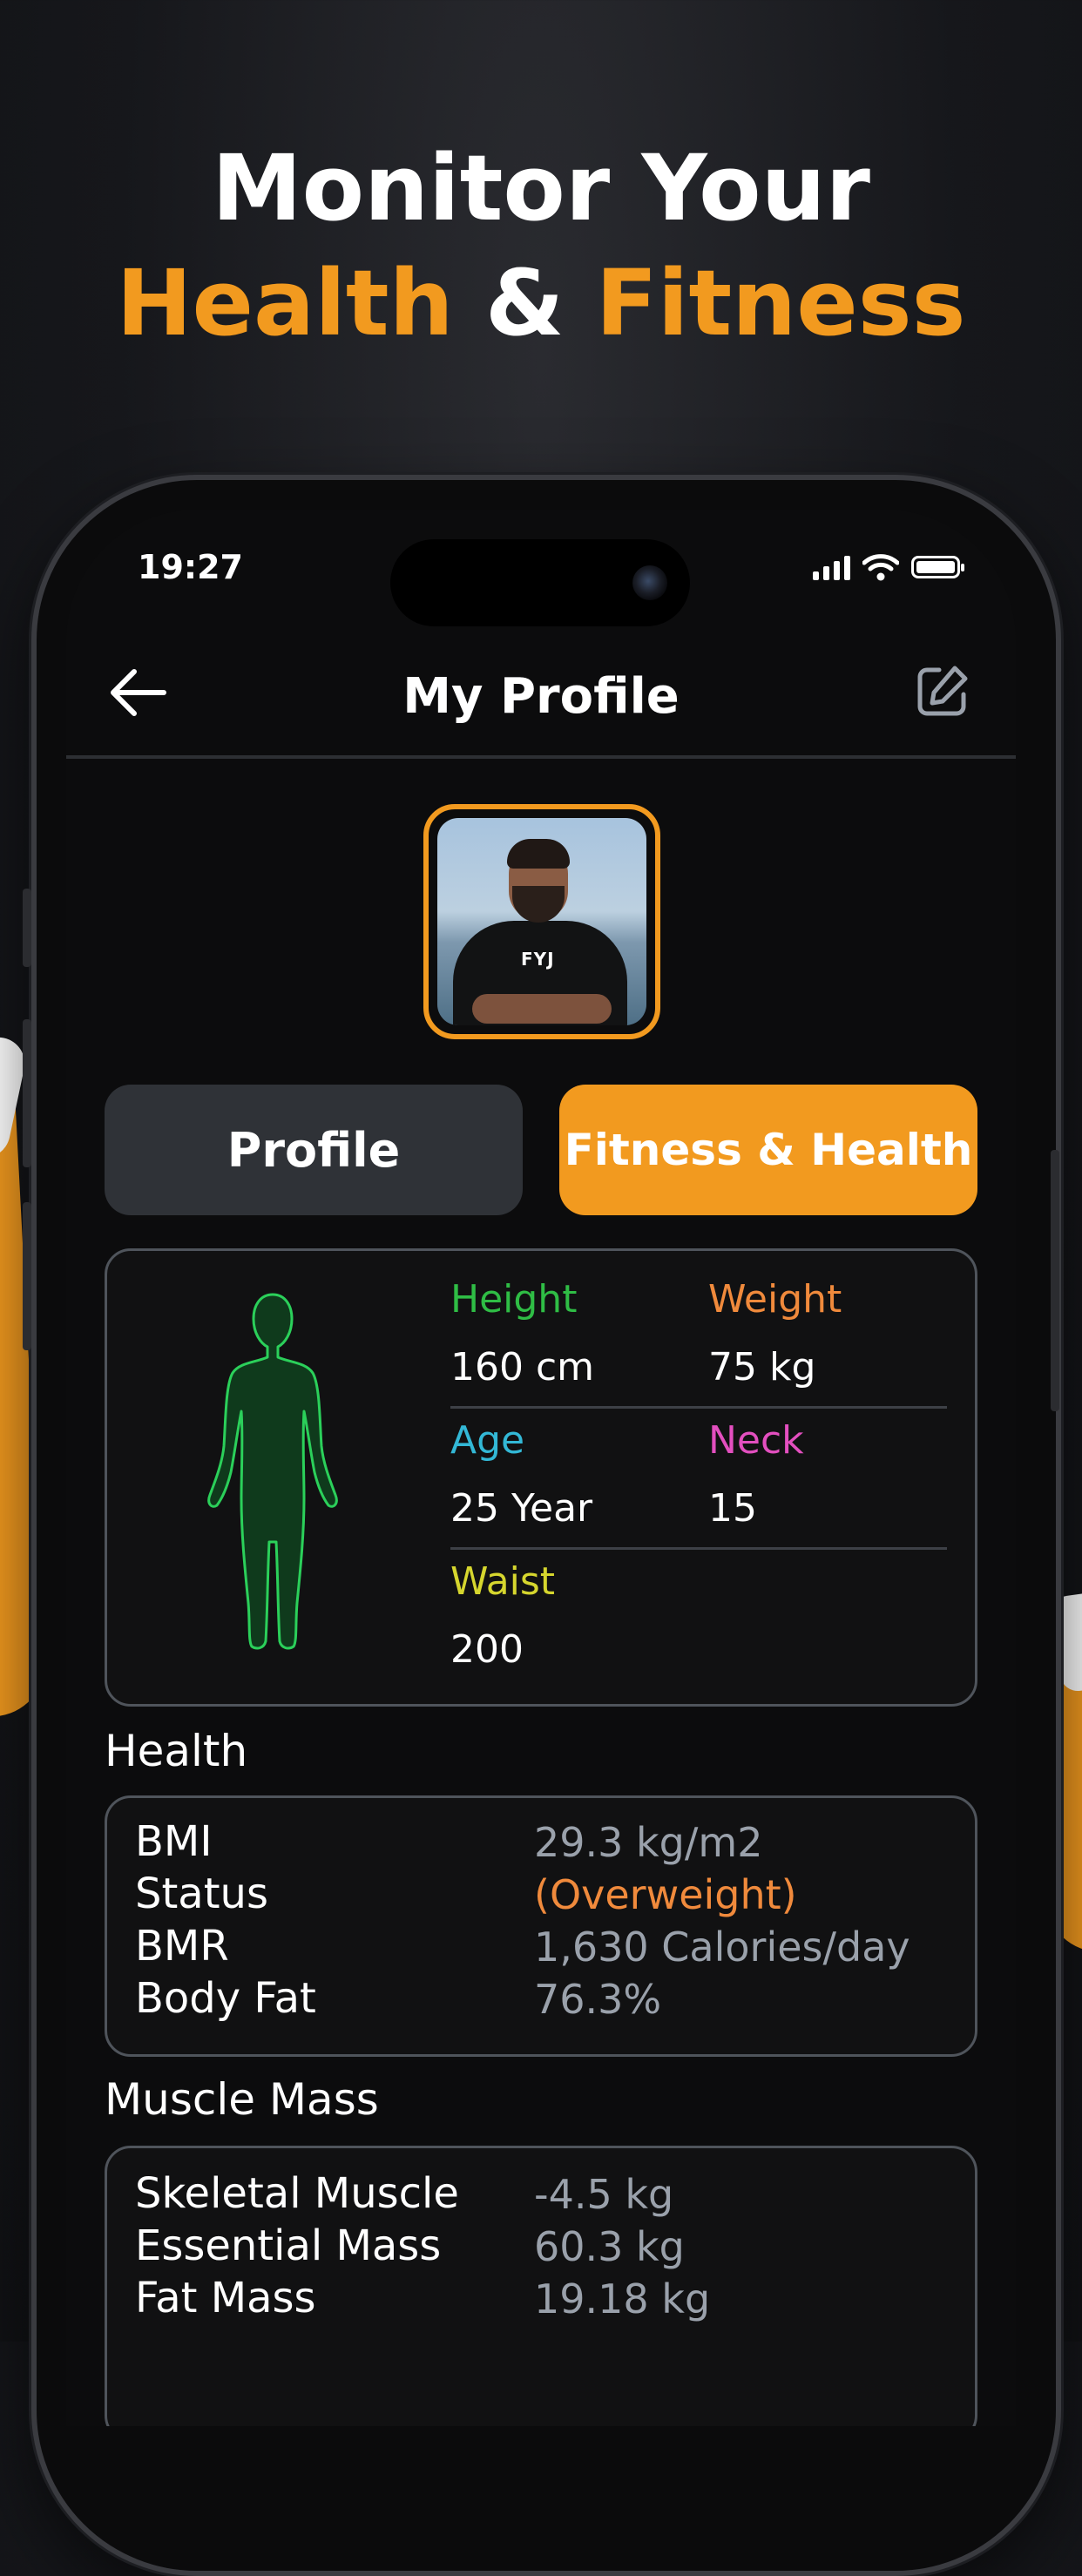  Describe the element at coordinates (27, 928) in the screenshot. I see `phone-mute-switch` at that location.